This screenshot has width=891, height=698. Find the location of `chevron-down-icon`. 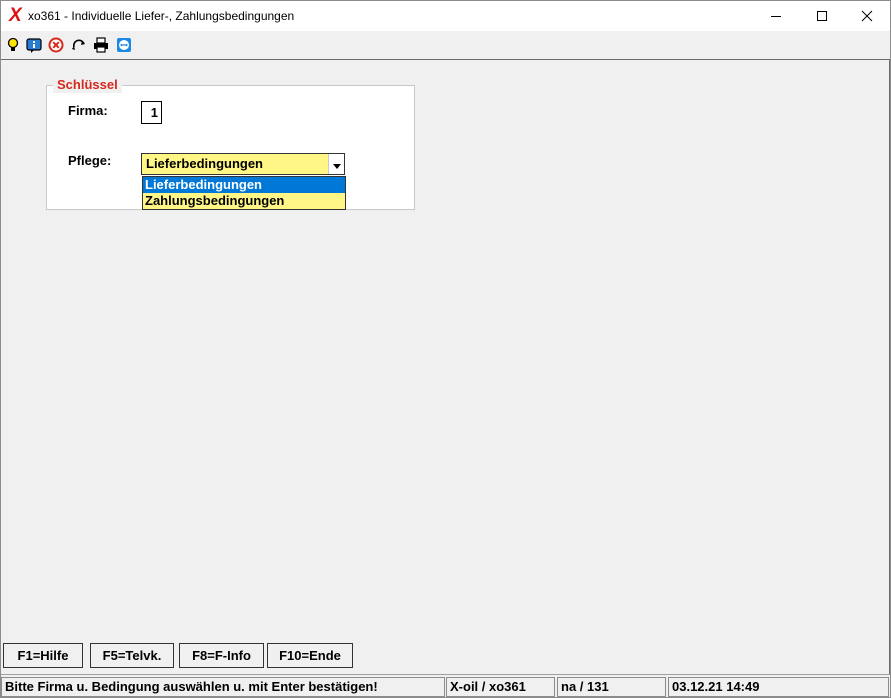

chevron-down-icon is located at coordinates (336, 164).